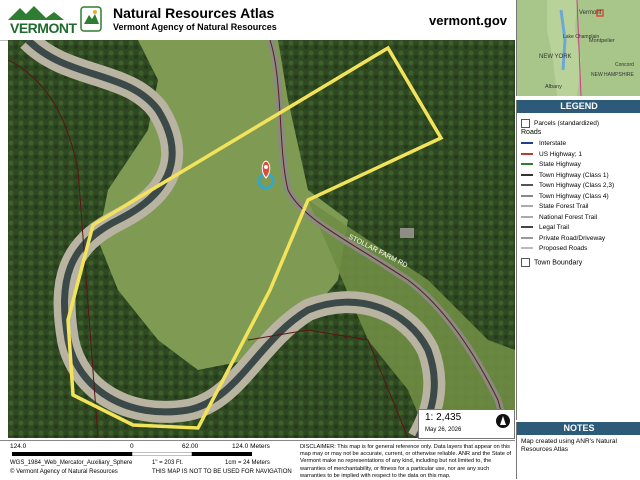 Image resolution: width=640 pixels, height=480 pixels. I want to click on locator-label-vermont: Vermont, so click(590, 13).